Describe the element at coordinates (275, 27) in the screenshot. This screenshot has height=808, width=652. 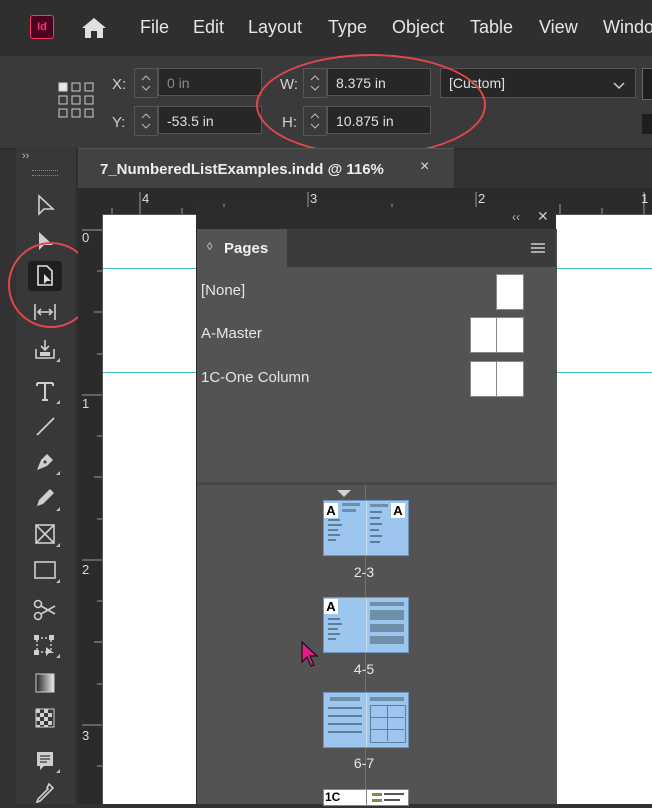
I see `menu-layout: Layout` at that location.